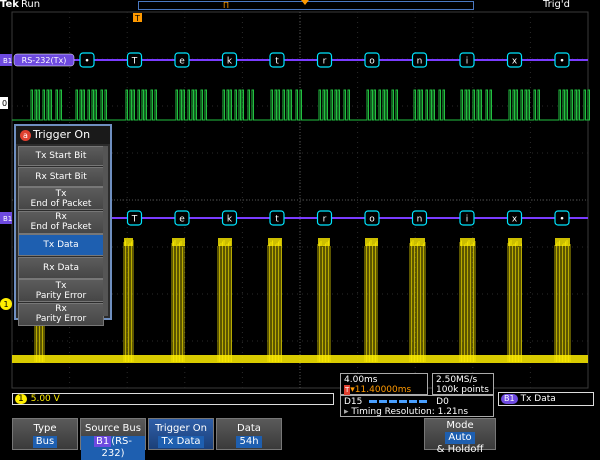 The image size is (600, 460). I want to click on horizontal-scale: 4.00ms, so click(361, 380).